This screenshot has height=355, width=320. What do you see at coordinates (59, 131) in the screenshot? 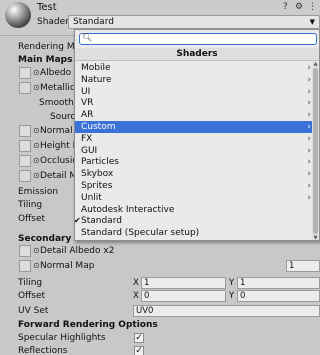
I see `normal-label: Normal I` at bounding box center [59, 131].